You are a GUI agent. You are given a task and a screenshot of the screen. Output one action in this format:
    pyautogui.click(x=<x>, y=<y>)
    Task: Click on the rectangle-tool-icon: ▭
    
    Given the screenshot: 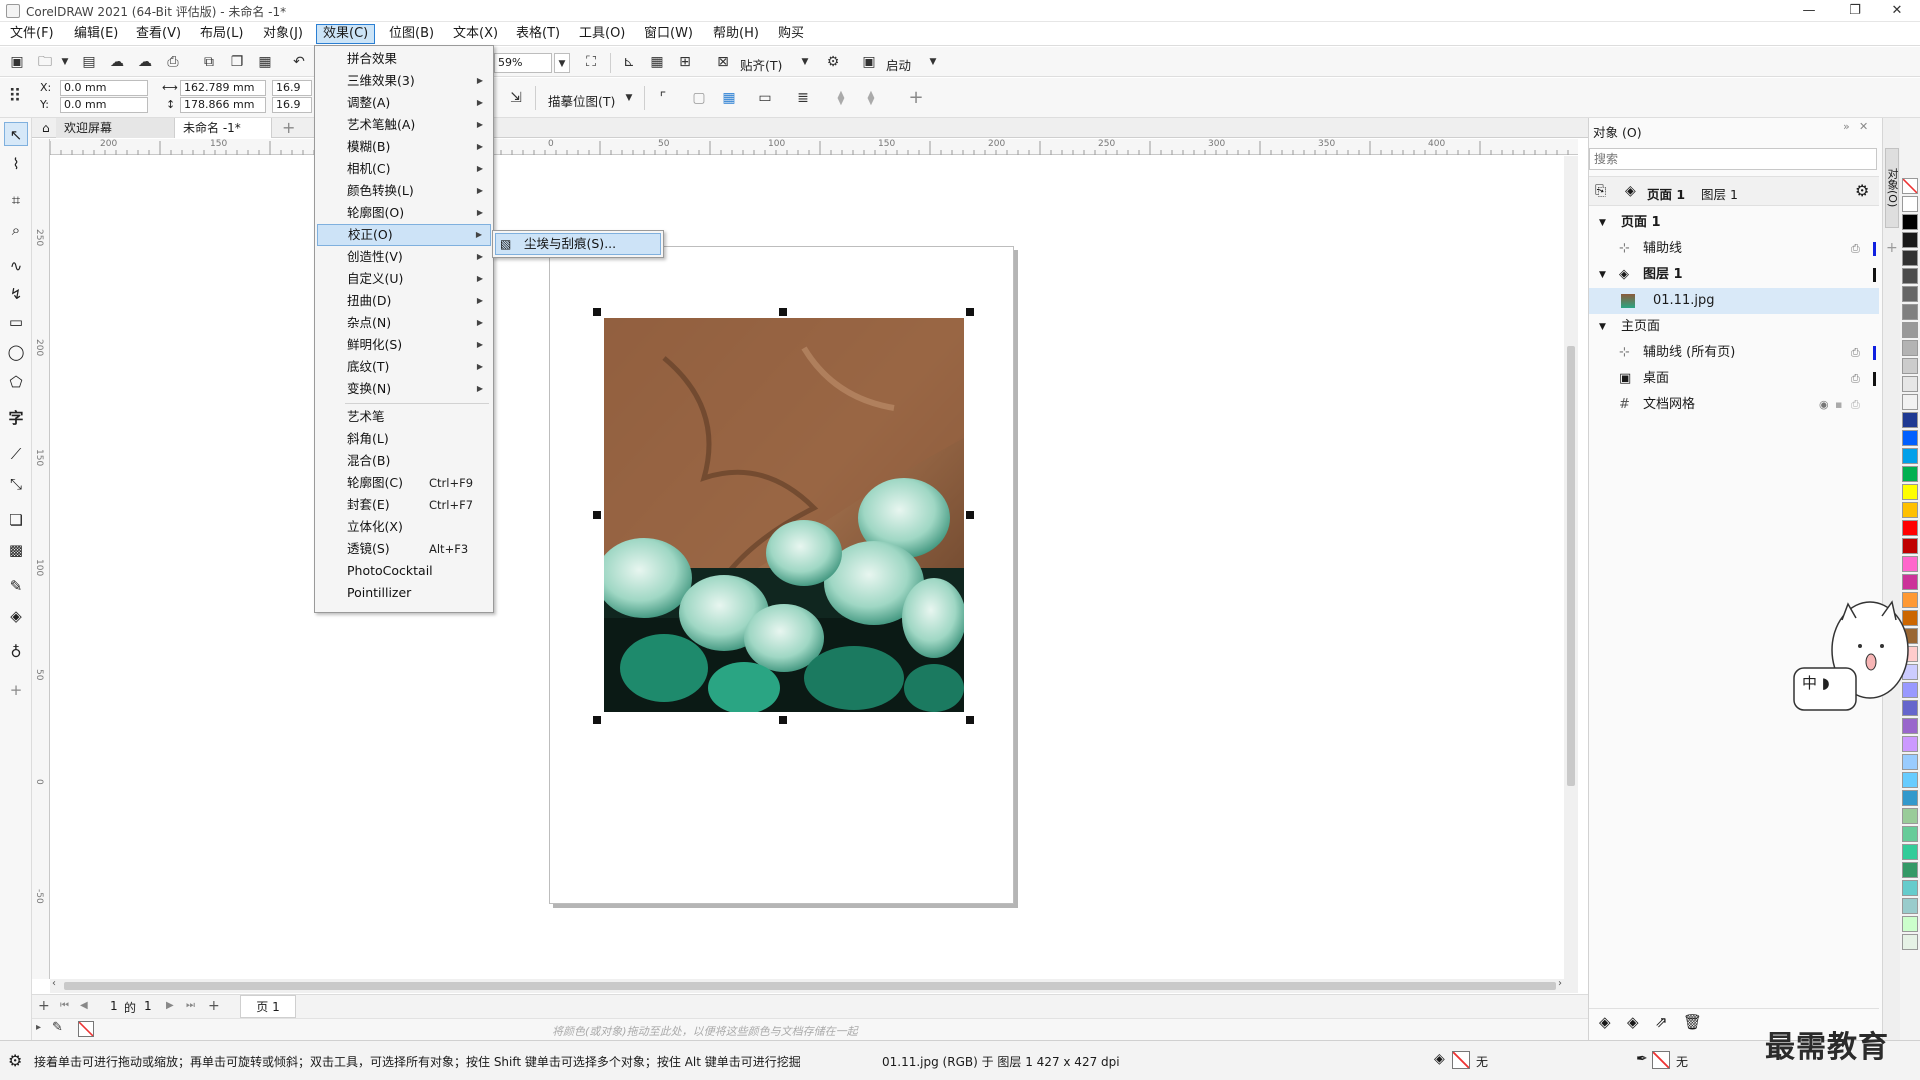 What is the action you would take?
    pyautogui.click(x=16, y=322)
    